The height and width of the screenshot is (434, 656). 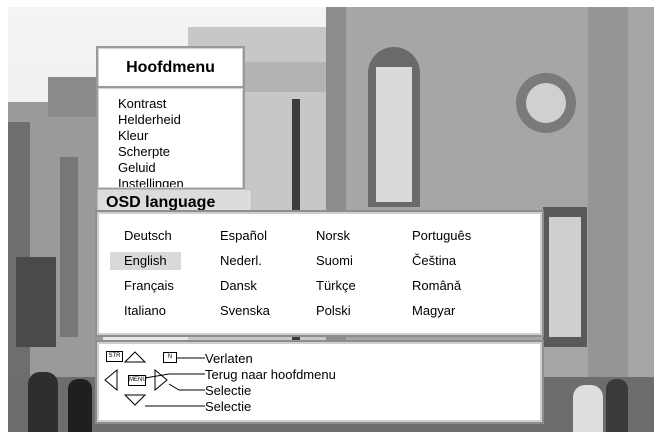 I want to click on menu-item-geluid: Geluid, so click(x=137, y=167).